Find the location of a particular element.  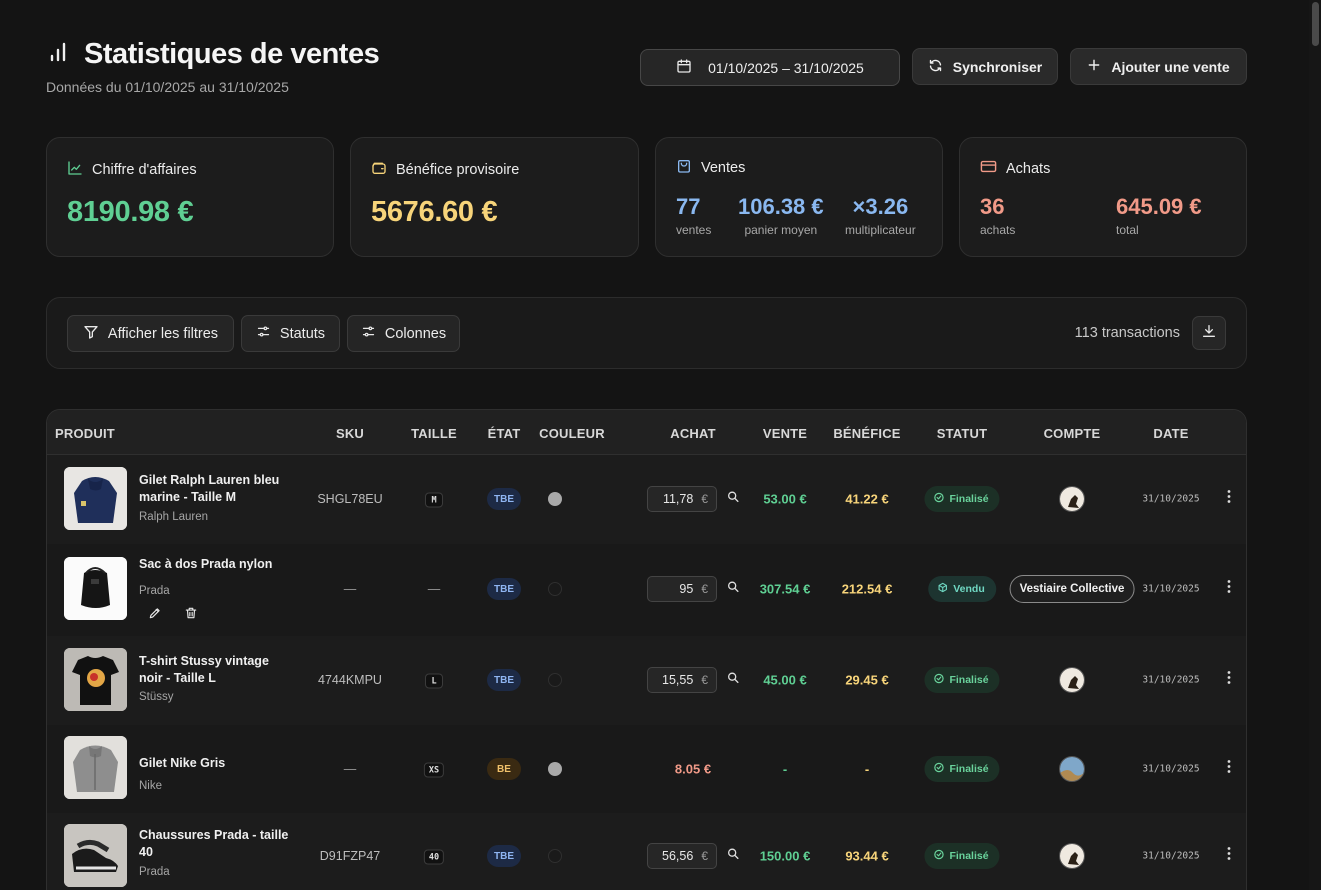

purchase-price-input: 56,56 € is located at coordinates (682, 856).